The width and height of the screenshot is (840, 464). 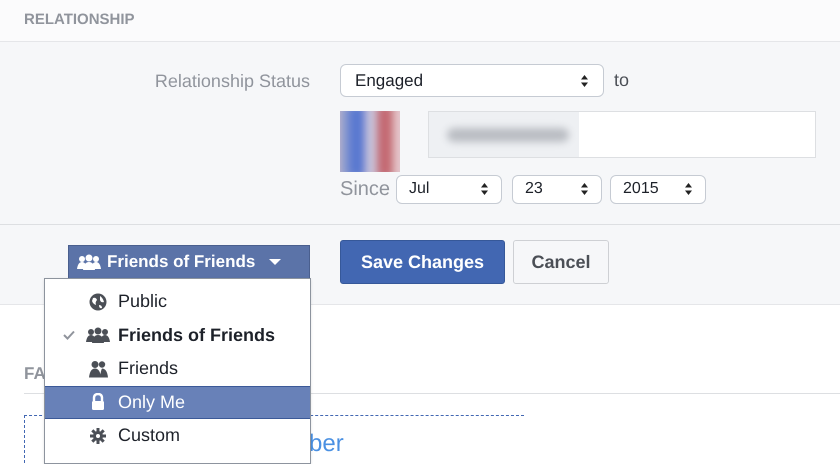 I want to click on menu-item: Friends of Friends, so click(x=177, y=335).